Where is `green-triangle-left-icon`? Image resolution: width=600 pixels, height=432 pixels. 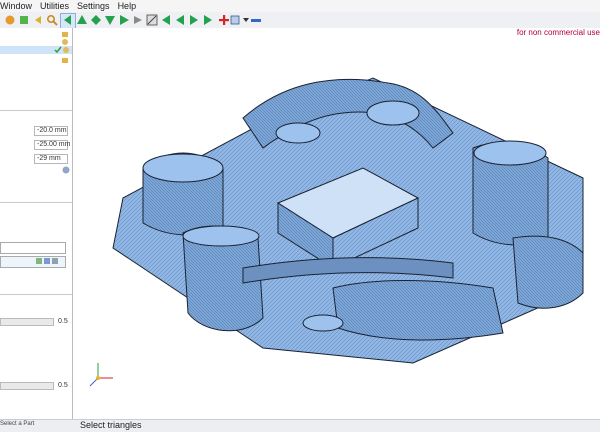 green-triangle-left-icon is located at coordinates (166, 20).